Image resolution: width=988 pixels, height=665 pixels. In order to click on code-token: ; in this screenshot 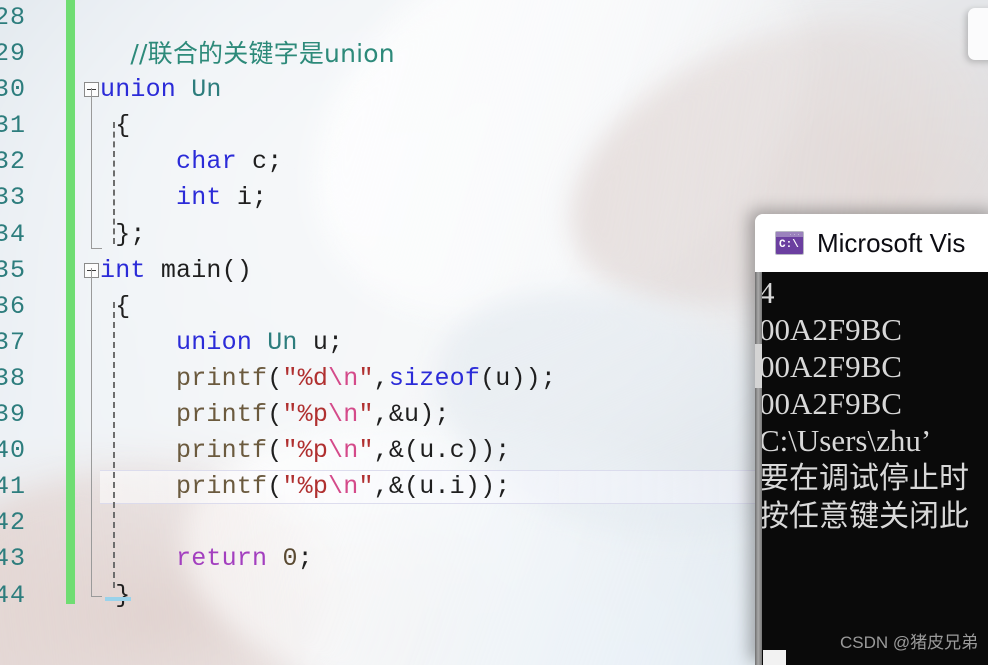, I will do `click(305, 559)`.